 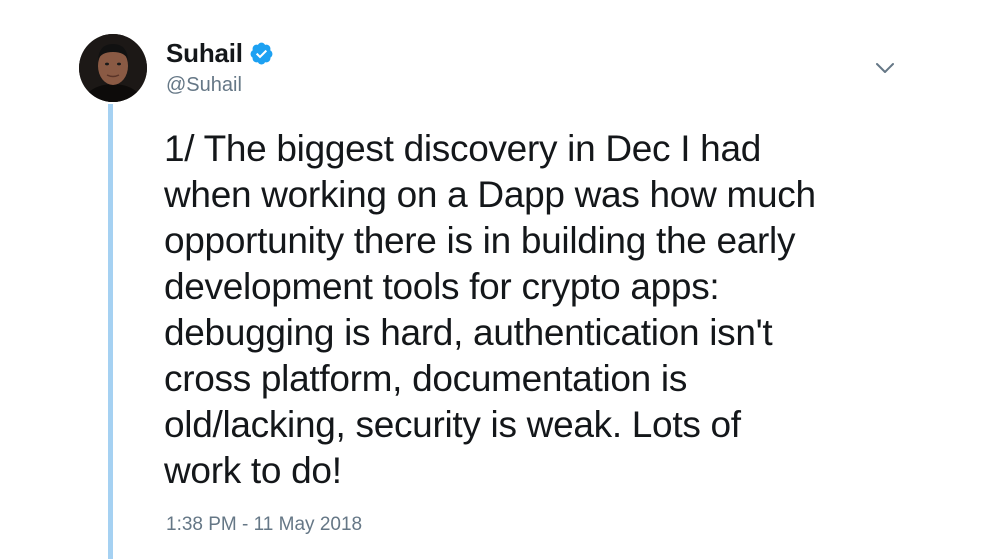 I want to click on verified-badge-icon, so click(x=261, y=53).